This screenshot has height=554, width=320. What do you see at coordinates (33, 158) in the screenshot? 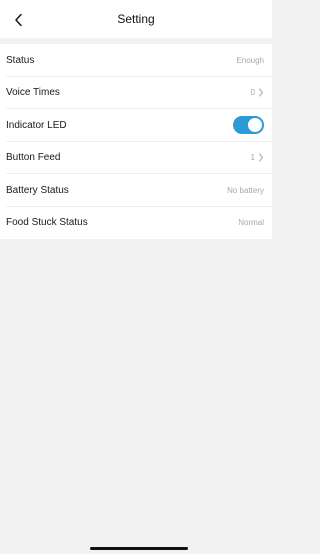
I see `setting-label: Button Feed` at bounding box center [33, 158].